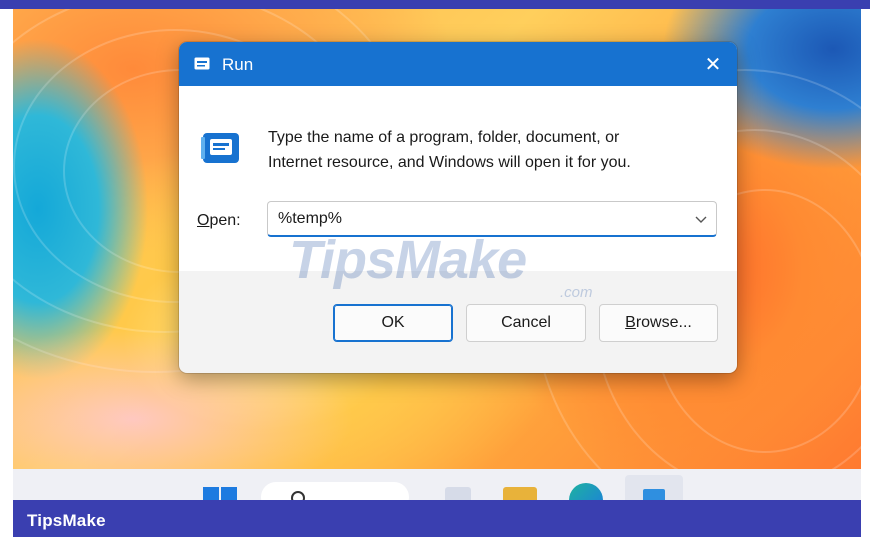 This screenshot has height=537, width=870. I want to click on run-program-icon, so click(221, 148).